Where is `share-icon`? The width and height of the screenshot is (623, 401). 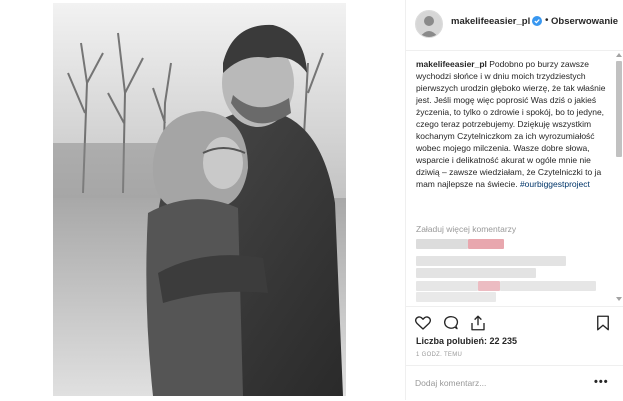 share-icon is located at coordinates (478, 323).